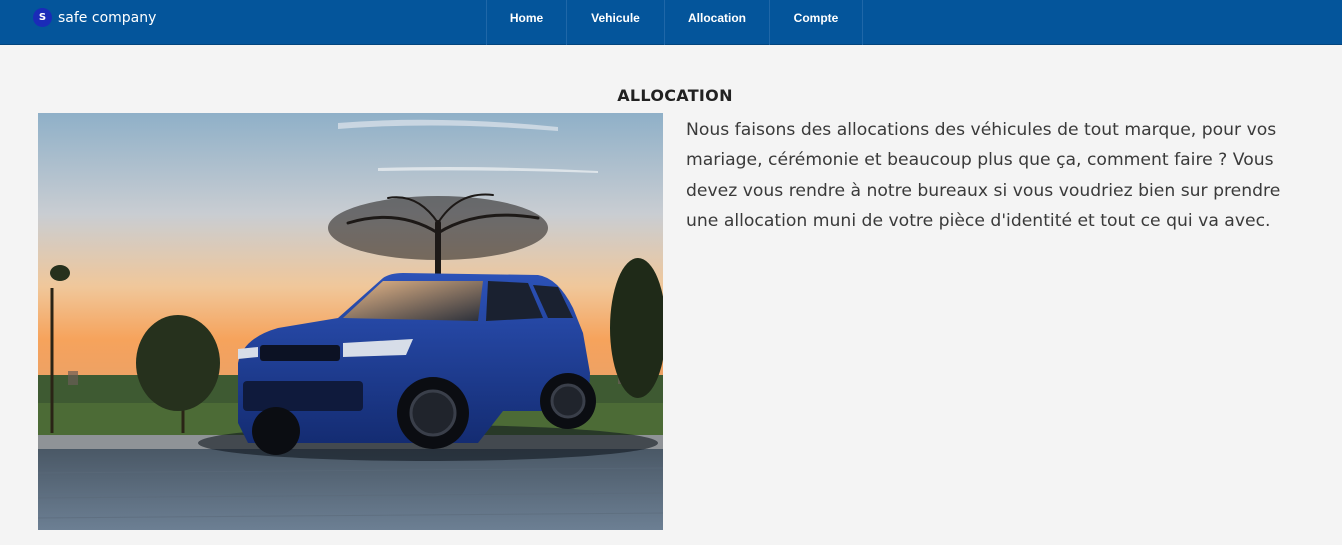 The height and width of the screenshot is (545, 1342). I want to click on nav-item-allocation: Allocation, so click(716, 22).